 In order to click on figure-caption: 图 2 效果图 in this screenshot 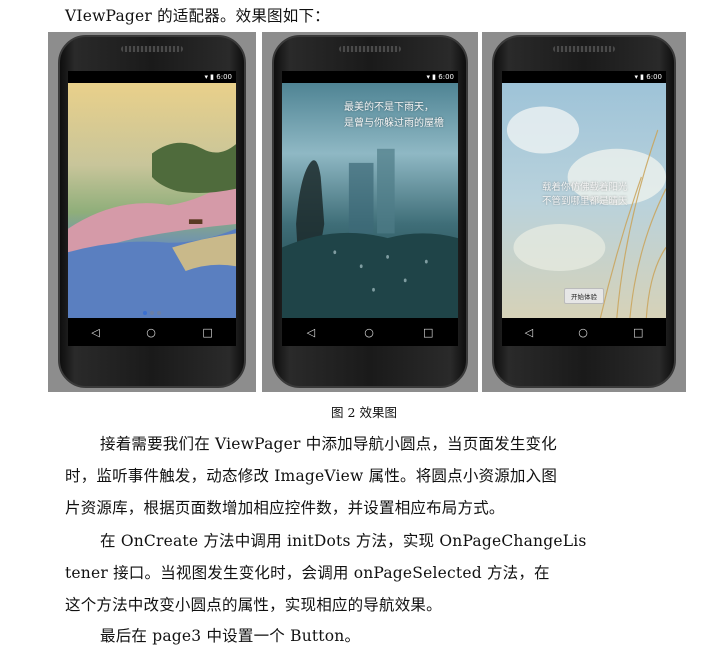, I will do `click(364, 412)`.